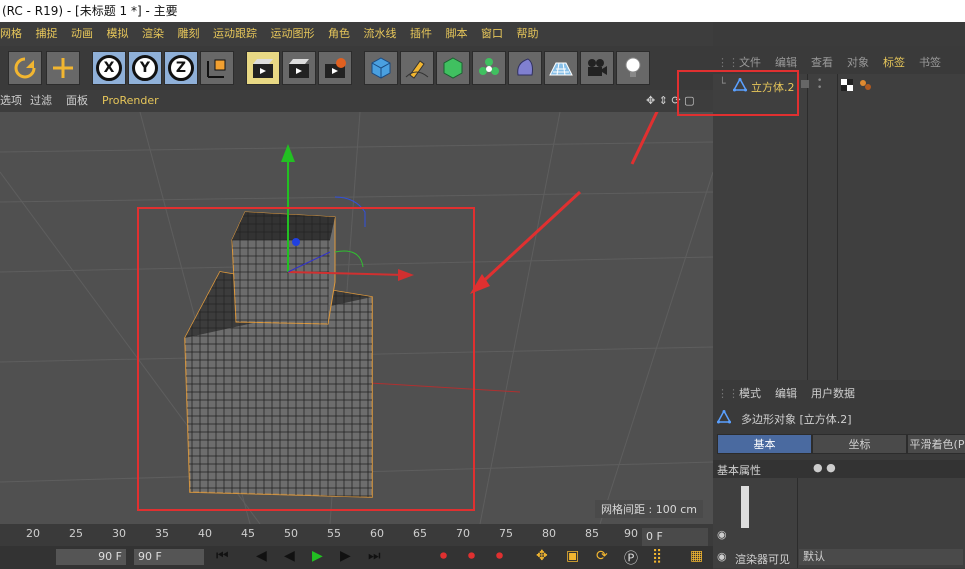 The image size is (965, 569). Describe the element at coordinates (381, 68) in the screenshot. I see `cube-object-icon` at that location.